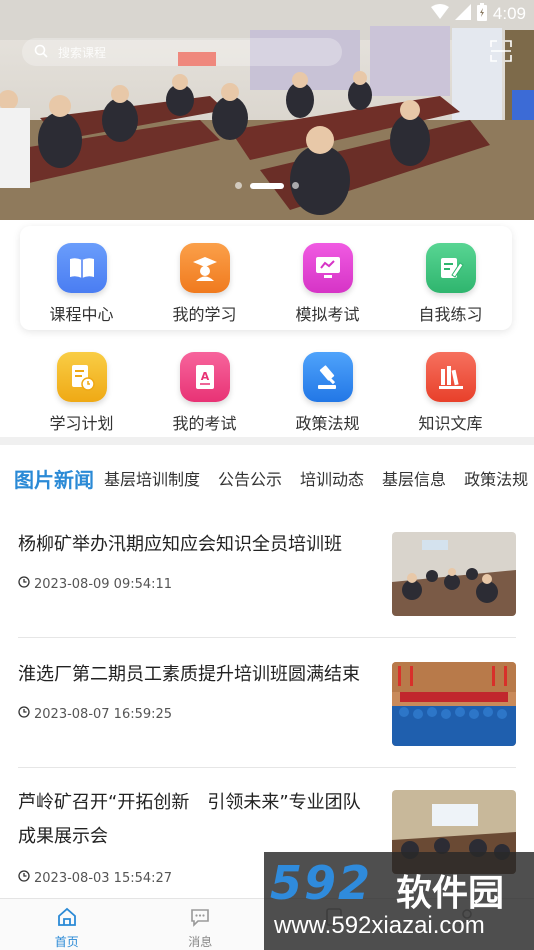 The width and height of the screenshot is (534, 950). I want to click on section-divider, so click(267, 441).